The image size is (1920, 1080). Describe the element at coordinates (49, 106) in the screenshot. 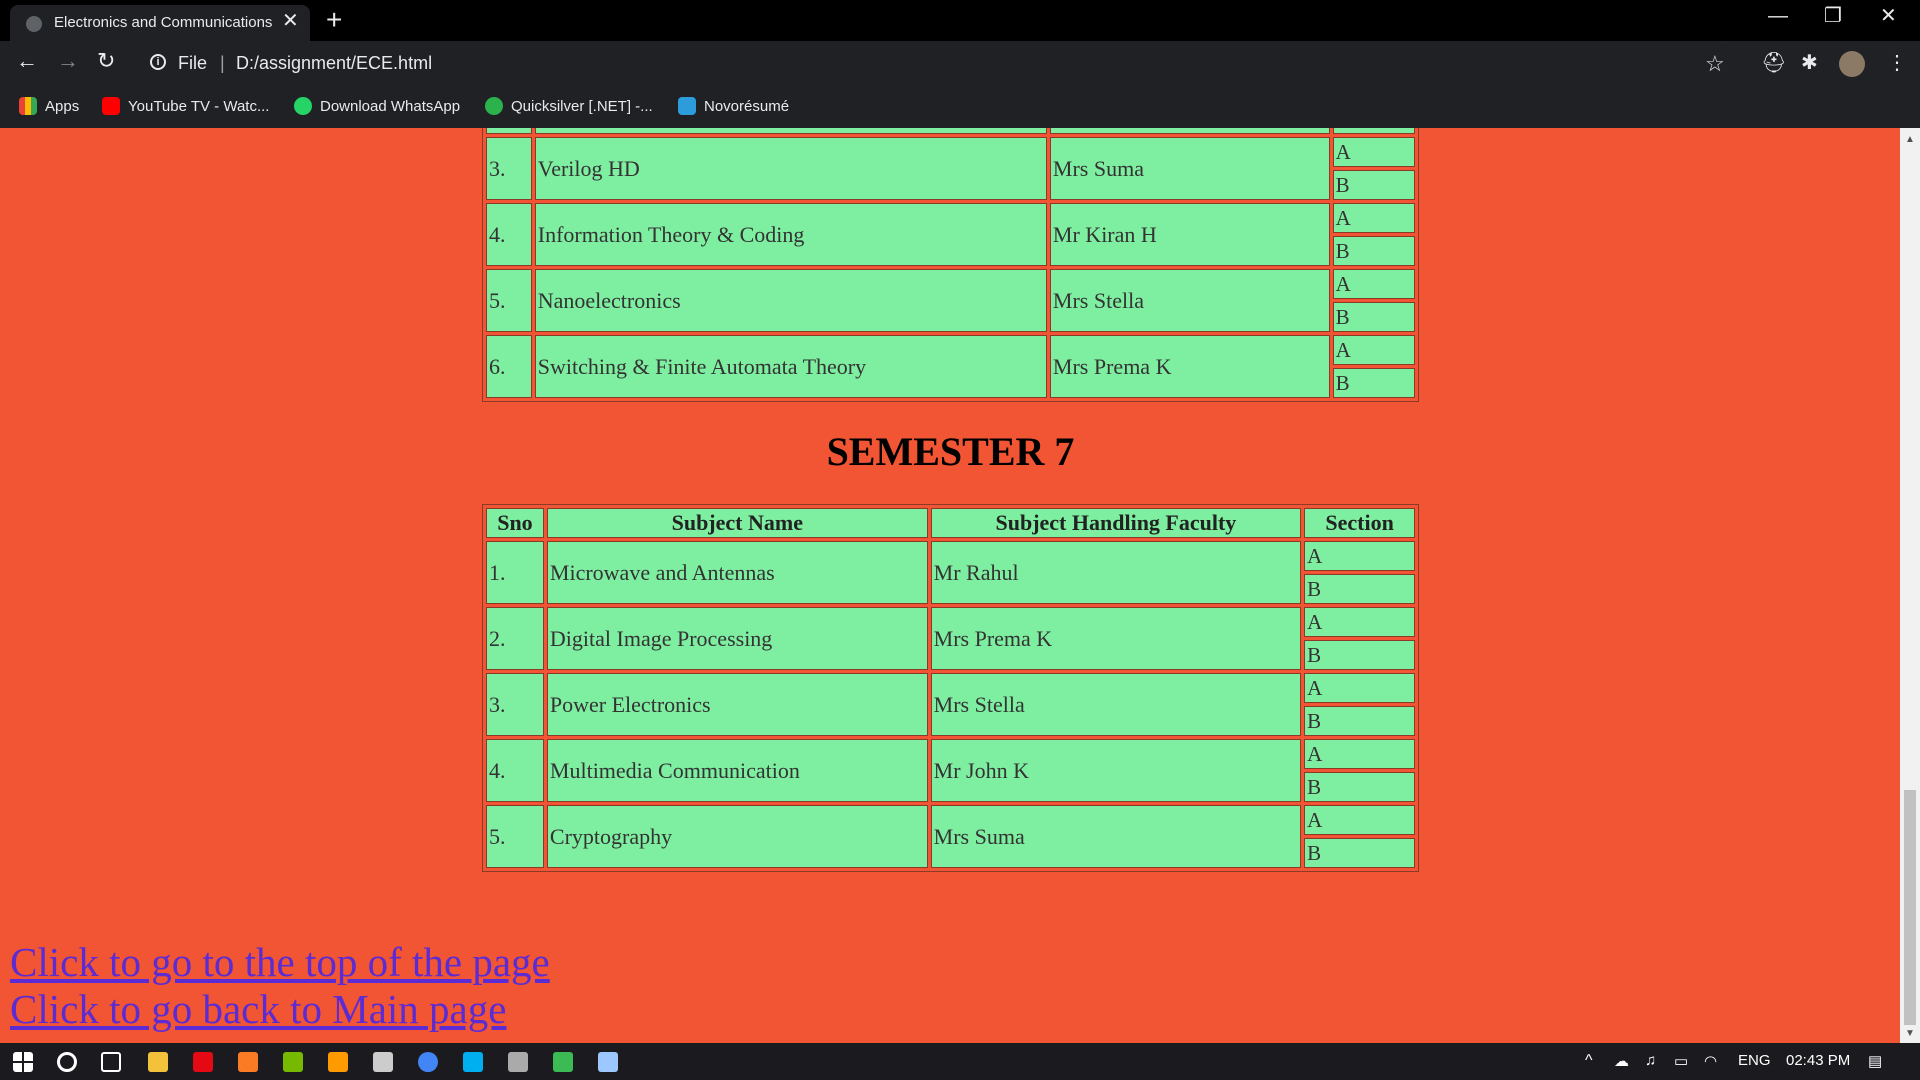

I see `bookmark-apps: Apps` at that location.